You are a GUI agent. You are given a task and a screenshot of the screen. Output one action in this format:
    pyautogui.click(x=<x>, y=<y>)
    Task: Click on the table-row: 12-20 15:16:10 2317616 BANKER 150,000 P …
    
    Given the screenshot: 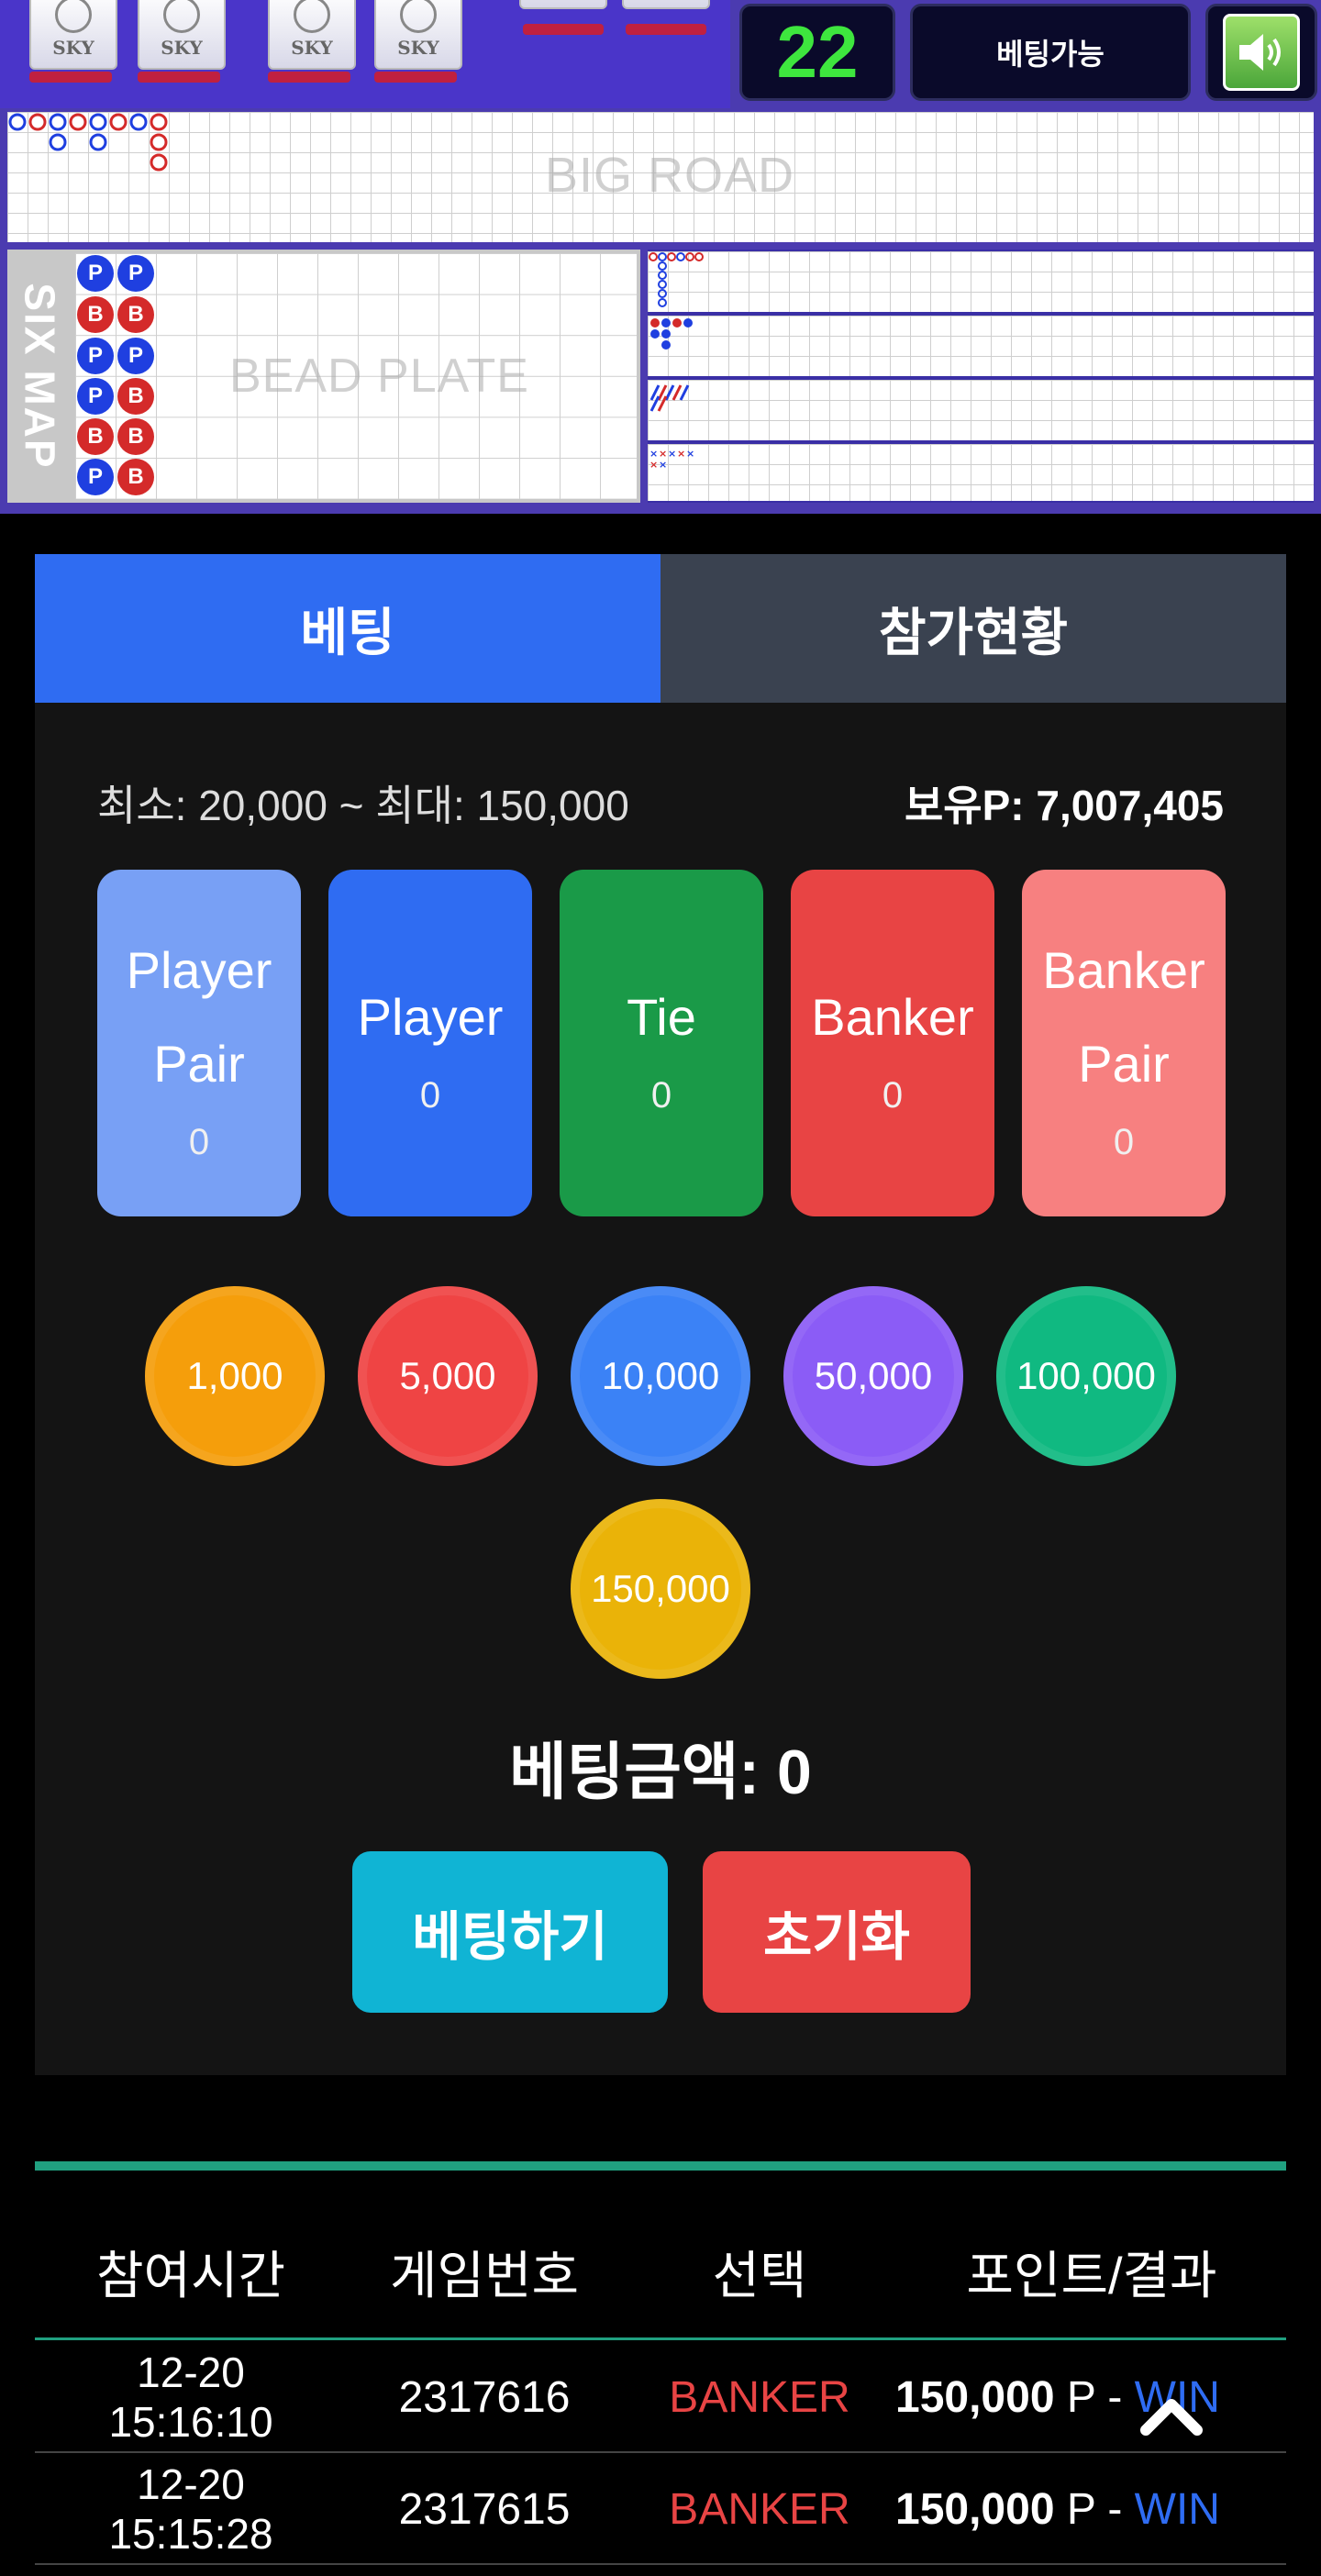 What is the action you would take?
    pyautogui.click(x=660, y=2397)
    